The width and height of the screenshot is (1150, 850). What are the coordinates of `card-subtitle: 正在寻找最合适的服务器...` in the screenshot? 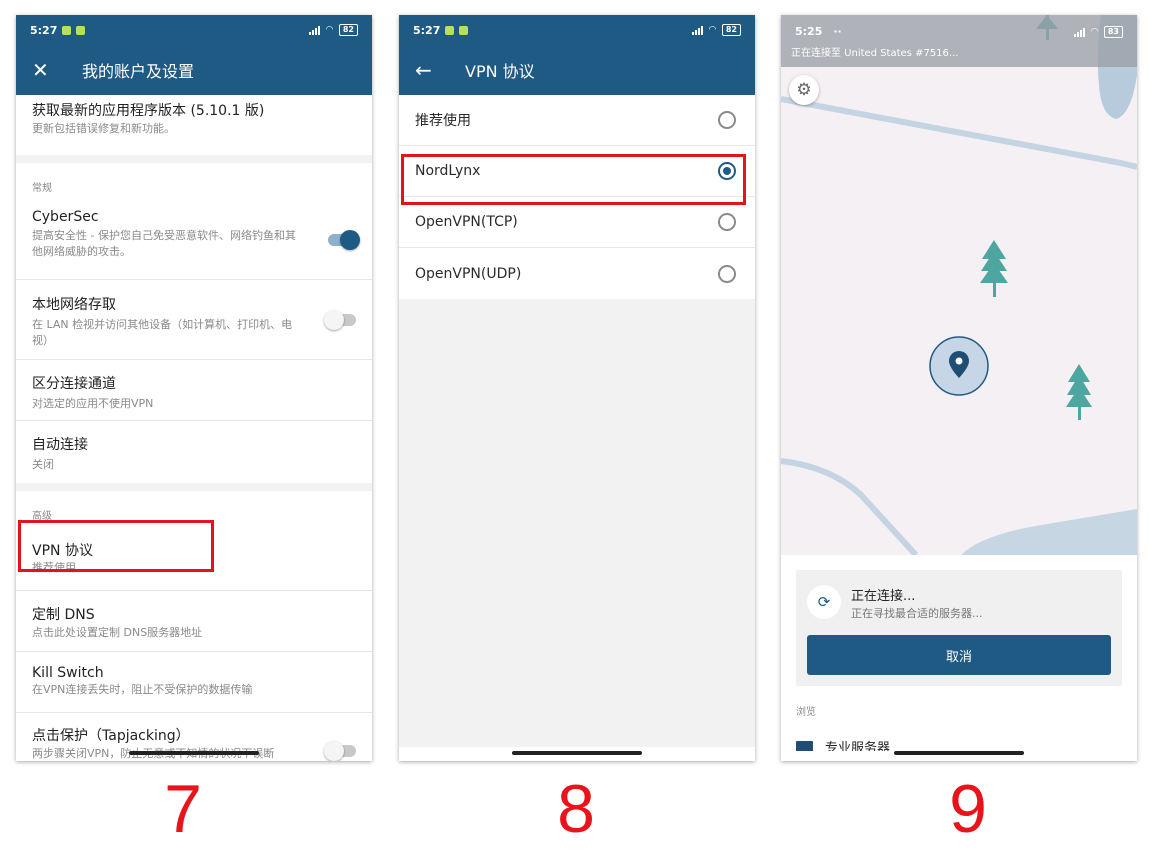 It's located at (917, 613).